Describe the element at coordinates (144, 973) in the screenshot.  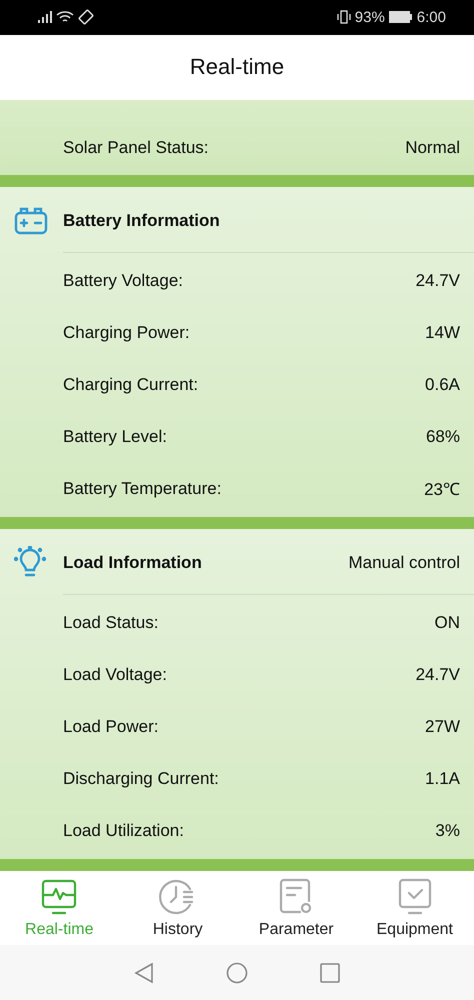
I see `back-icon` at that location.